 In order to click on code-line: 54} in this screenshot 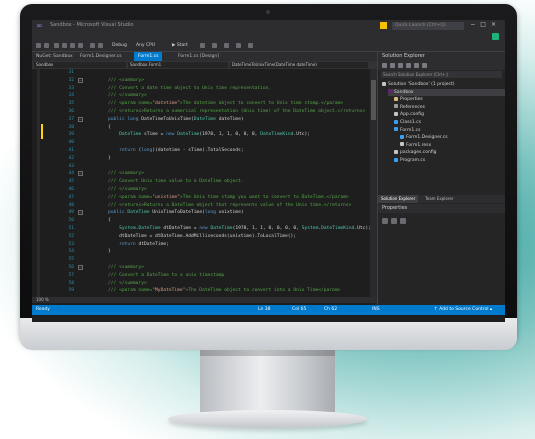, I will do `click(204, 252)`.